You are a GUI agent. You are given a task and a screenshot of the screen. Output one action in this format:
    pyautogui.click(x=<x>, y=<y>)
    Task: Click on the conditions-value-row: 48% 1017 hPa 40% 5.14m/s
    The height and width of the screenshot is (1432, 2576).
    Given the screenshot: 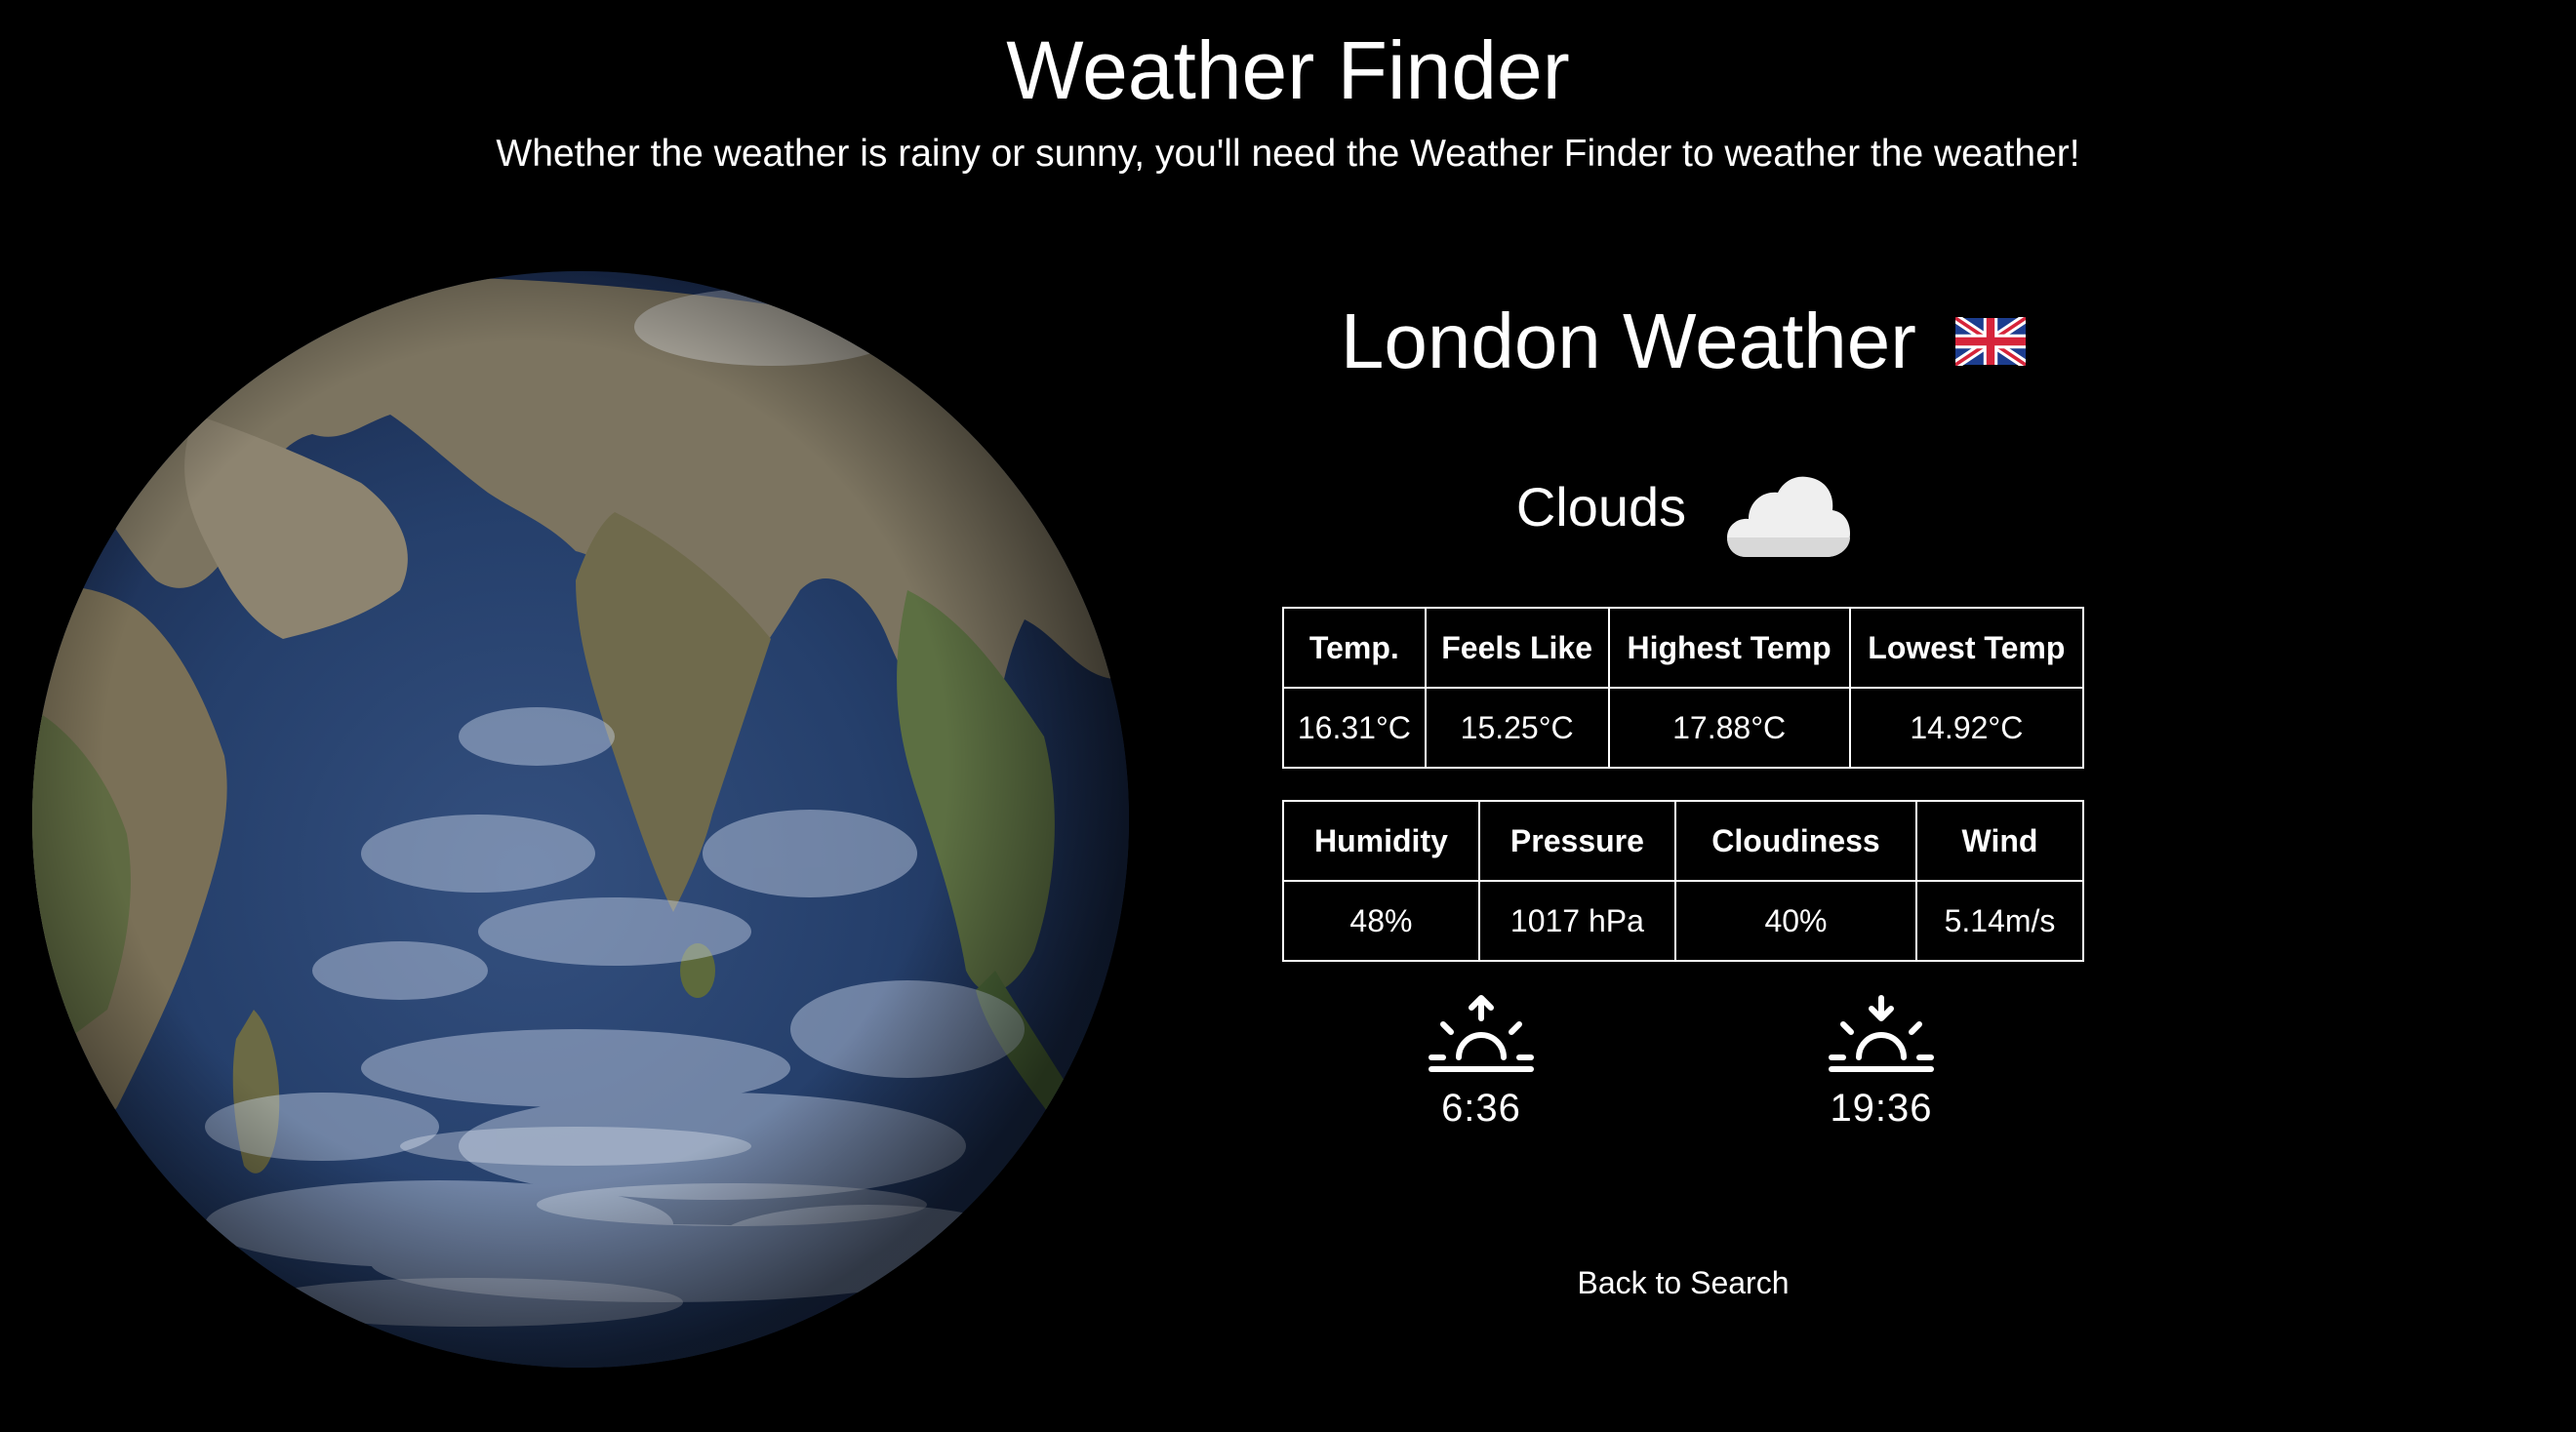 What is the action you would take?
    pyautogui.click(x=1683, y=921)
    